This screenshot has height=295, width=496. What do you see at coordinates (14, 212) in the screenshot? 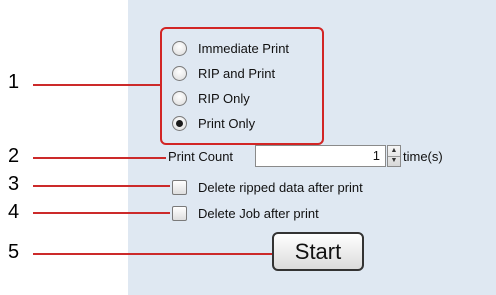
I see `callout-number-4: 4` at bounding box center [14, 212].